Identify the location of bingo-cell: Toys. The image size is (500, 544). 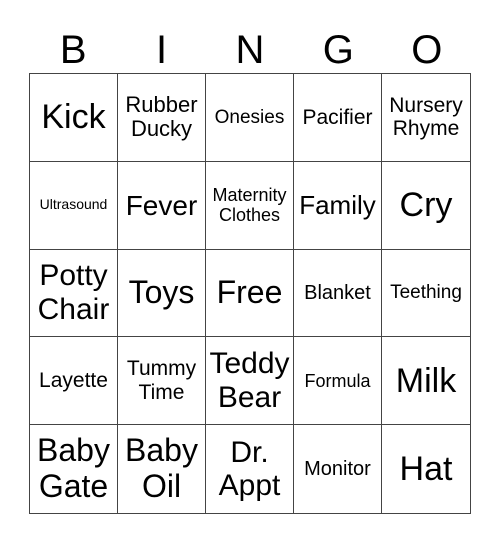
(162, 293).